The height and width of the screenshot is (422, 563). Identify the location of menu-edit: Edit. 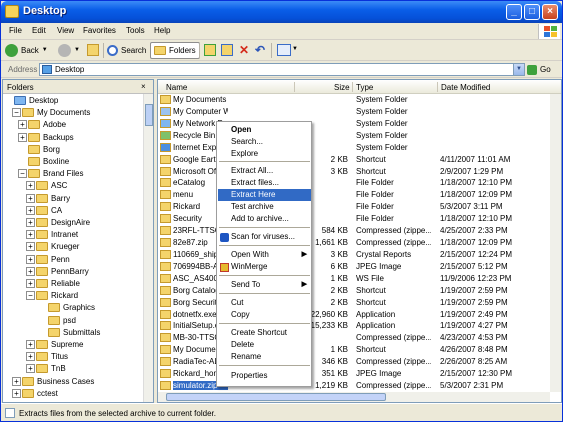
(39, 30).